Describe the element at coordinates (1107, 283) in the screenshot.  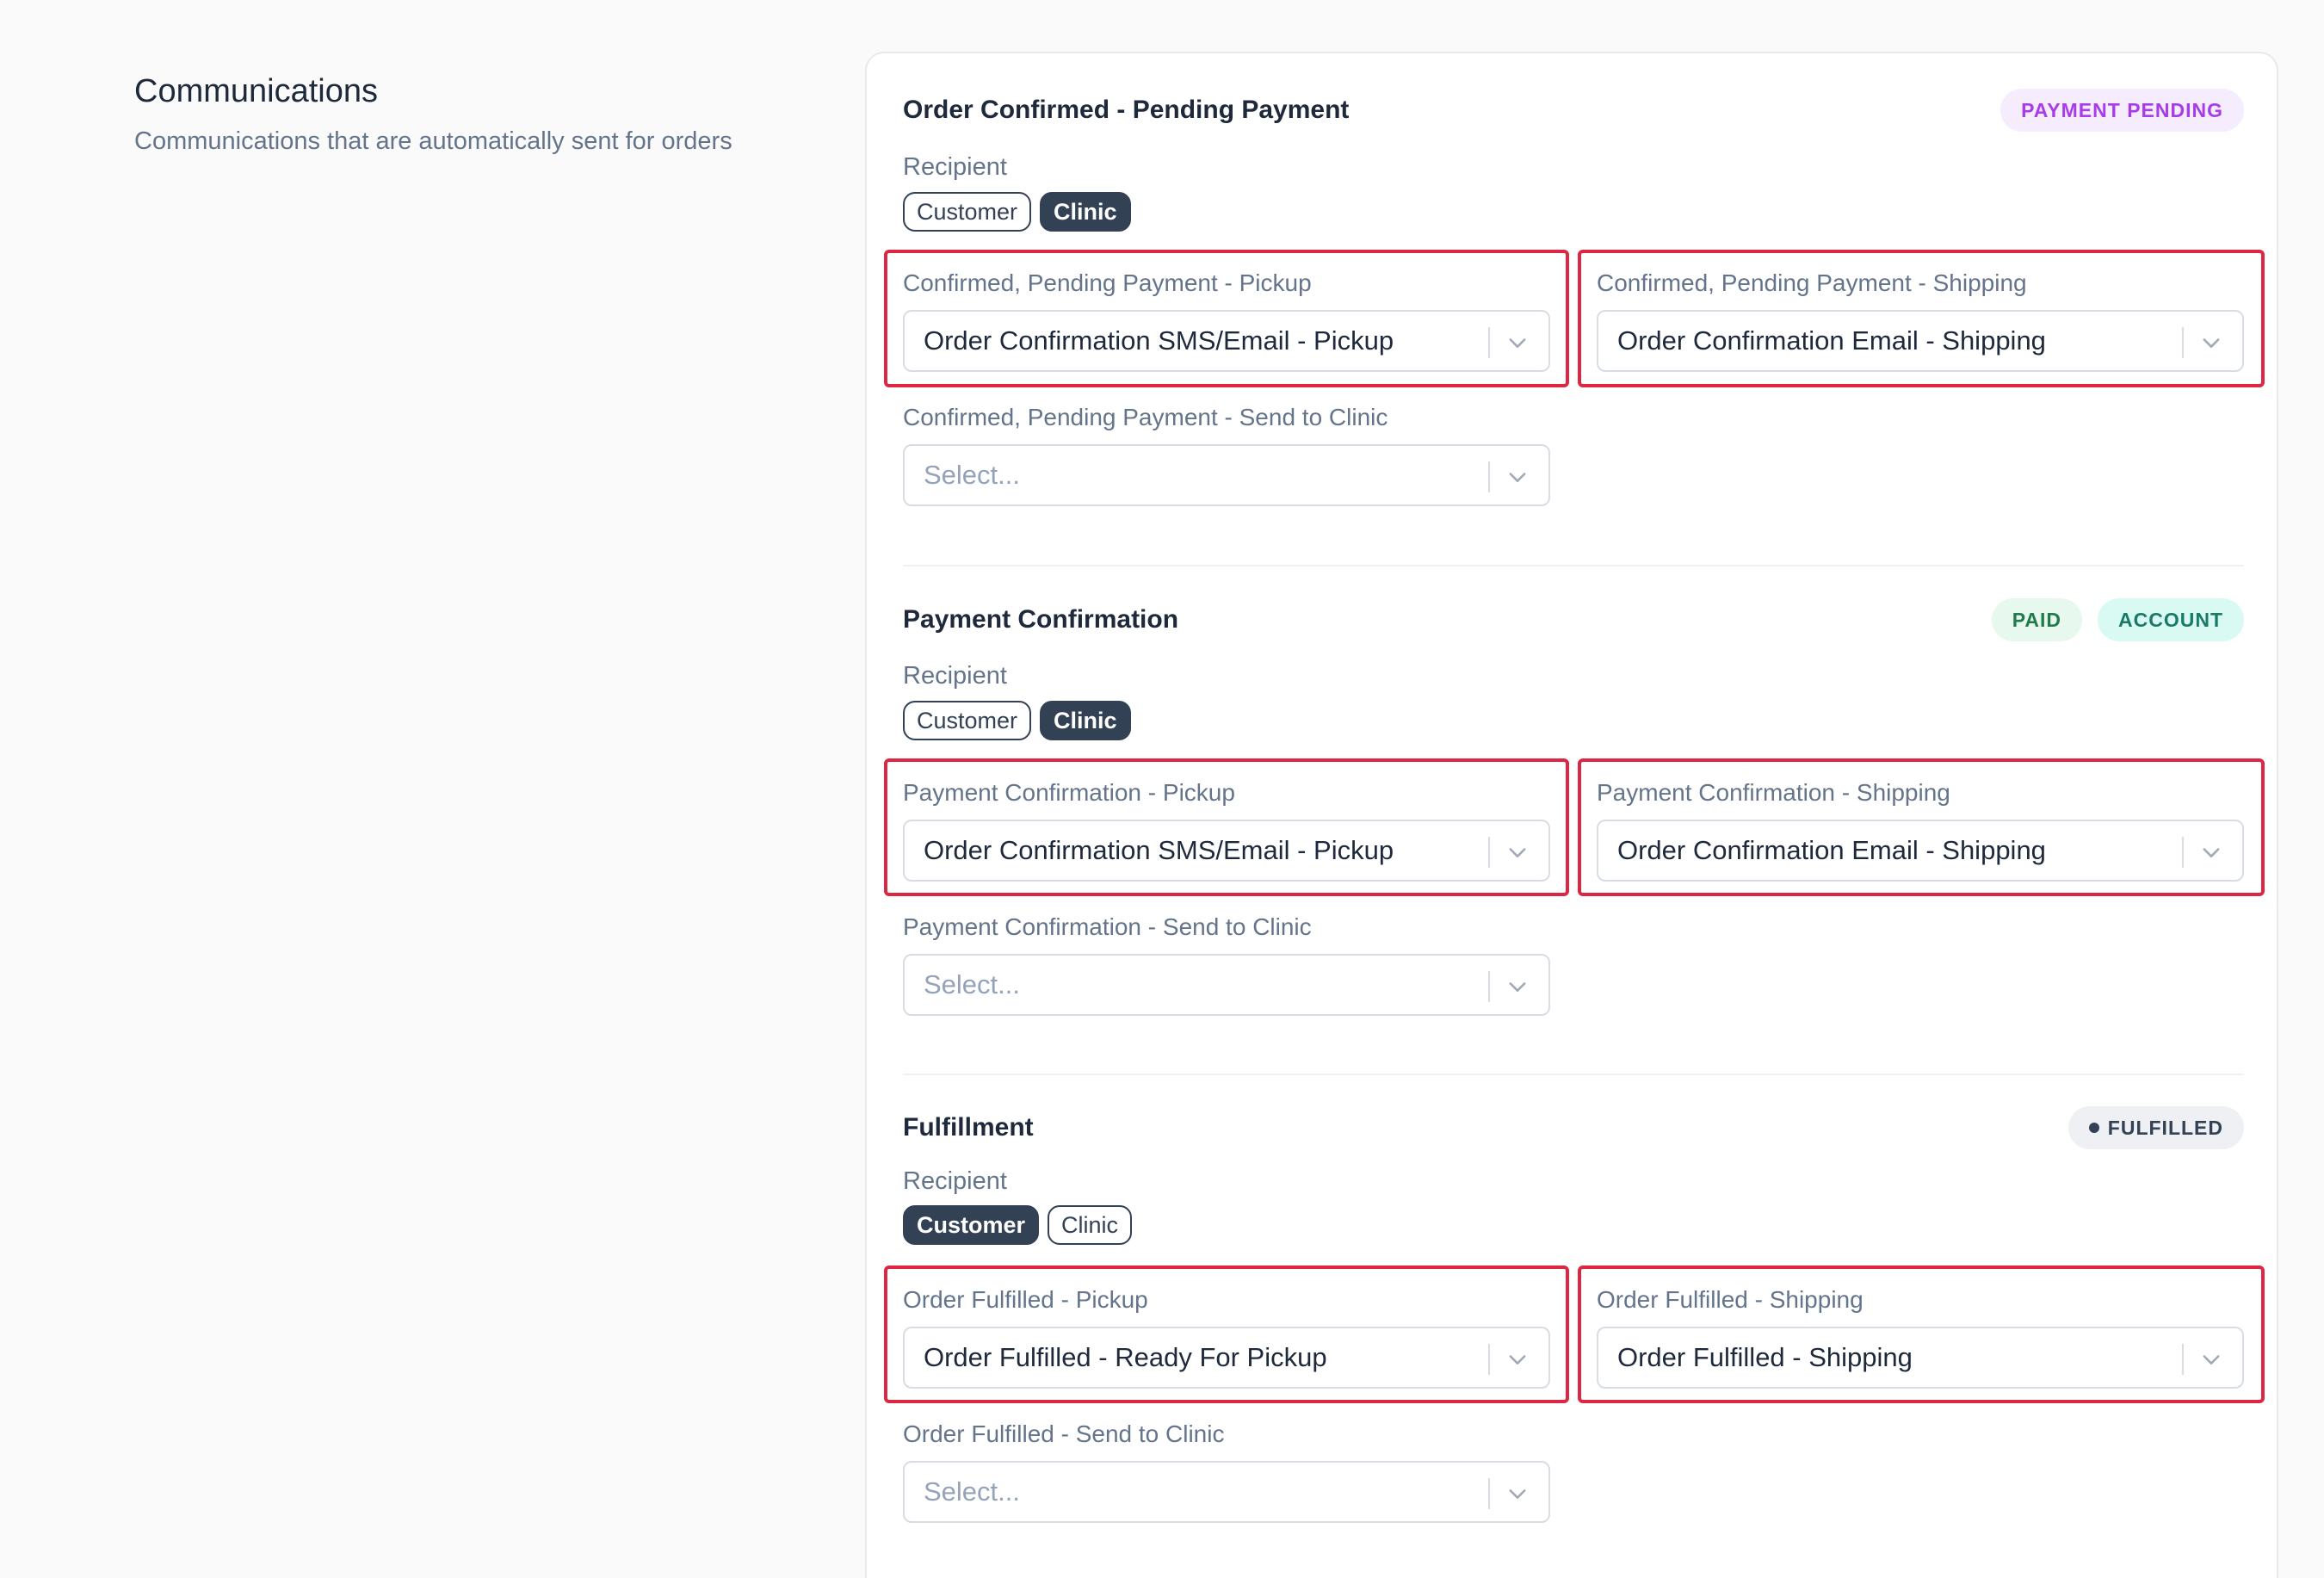
I see `field-label: Confirmed, Pending Payment - Pickup` at that location.